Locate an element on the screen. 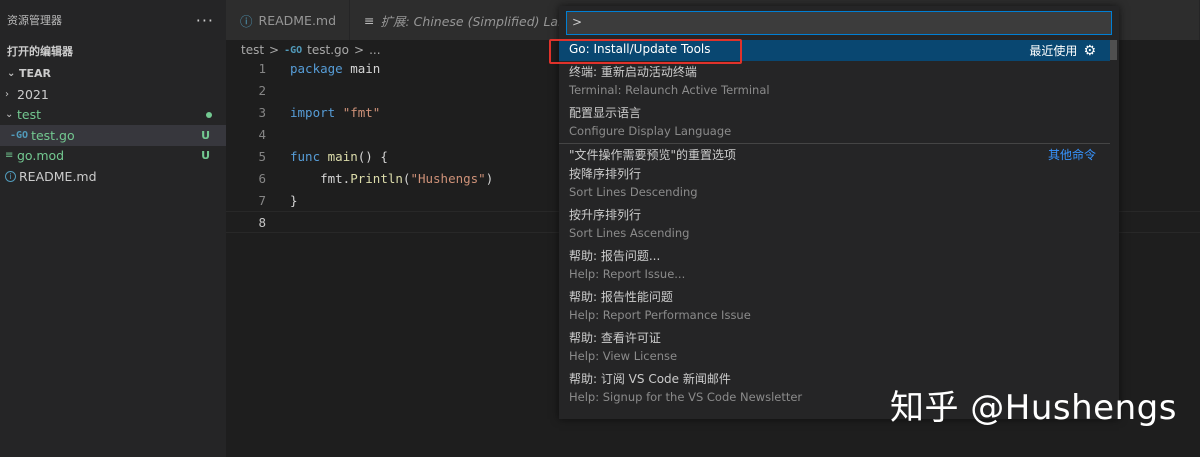 The image size is (1200, 457). command-label: 帮助: 报告性能问题 is located at coordinates (621, 297).